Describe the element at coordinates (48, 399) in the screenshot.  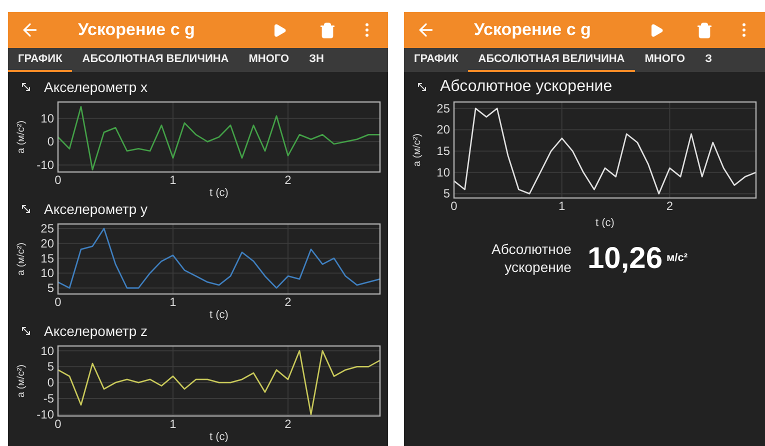
I see `tick-label: -5` at that location.